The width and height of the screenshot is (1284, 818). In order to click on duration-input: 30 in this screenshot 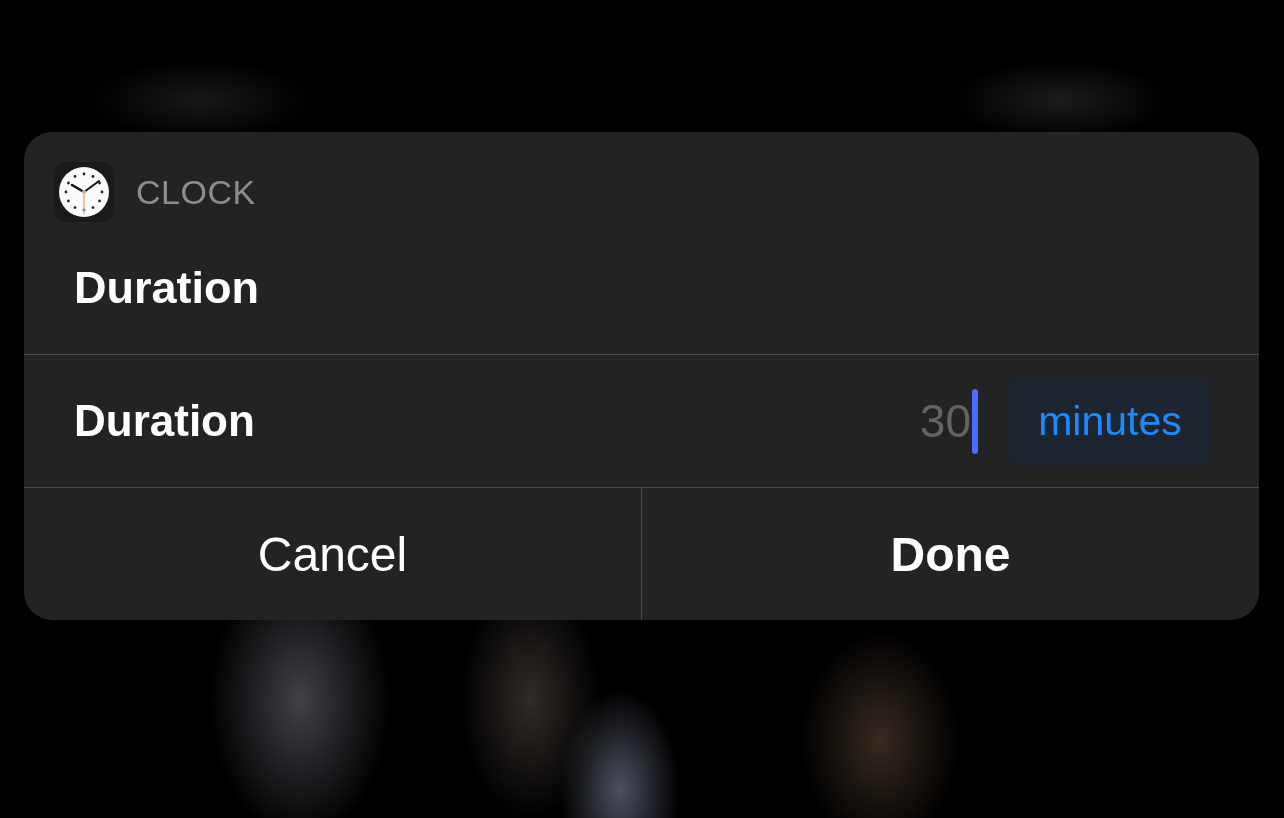, I will do `click(944, 421)`.